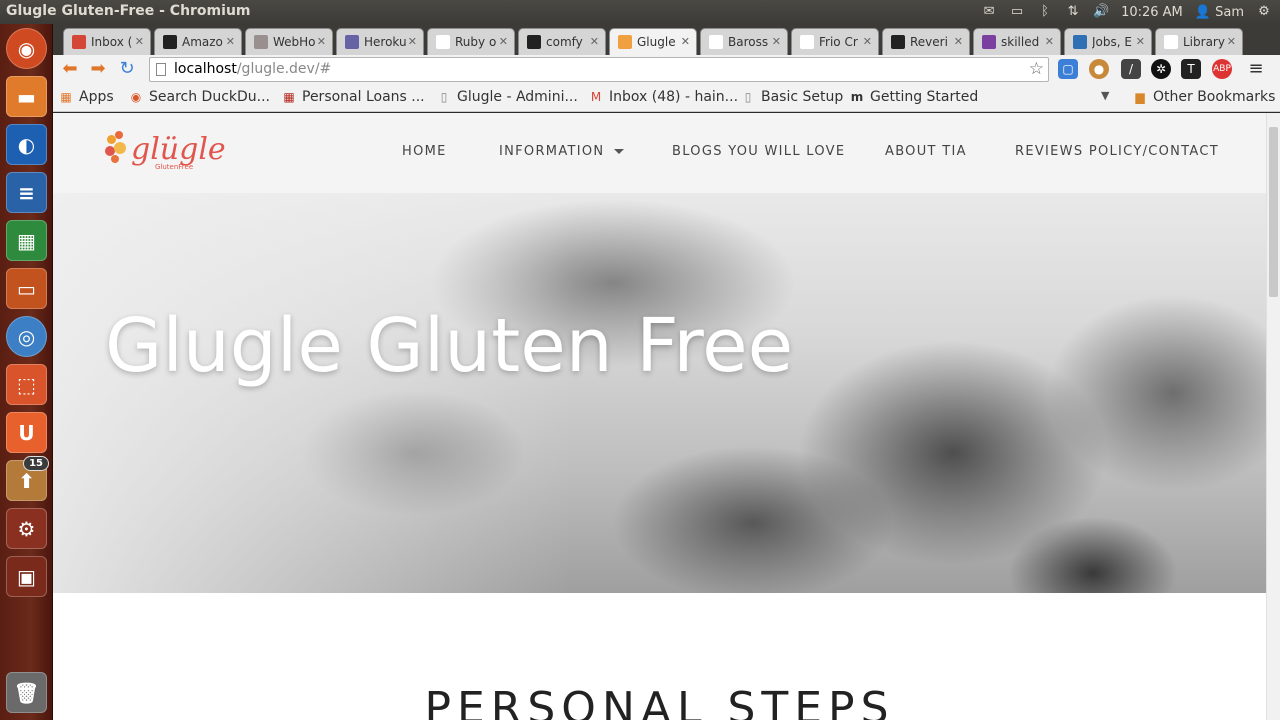 The height and width of the screenshot is (720, 1280). What do you see at coordinates (26, 692) in the screenshot?
I see `trash-icon: 🗑` at bounding box center [26, 692].